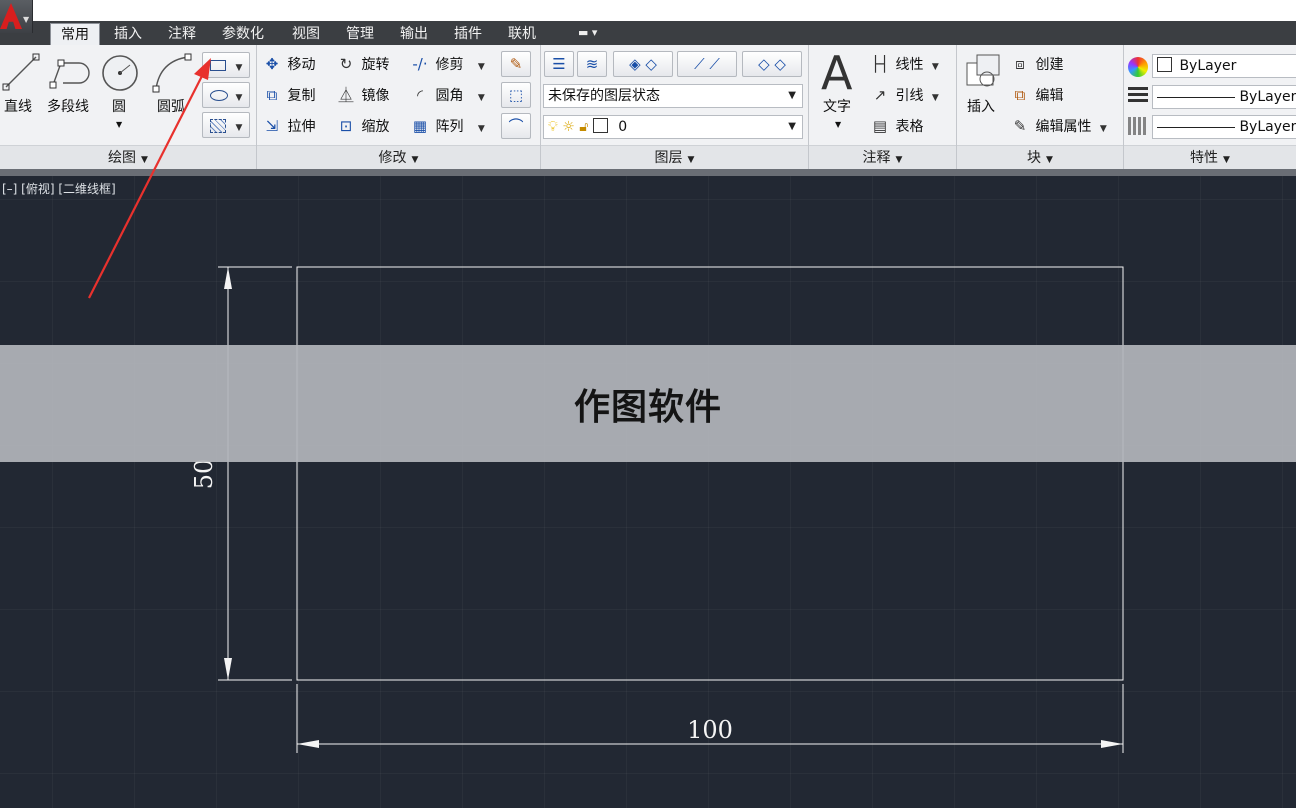 The height and width of the screenshot is (808, 1296). I want to click on annotation-overlay, so click(149, 178).